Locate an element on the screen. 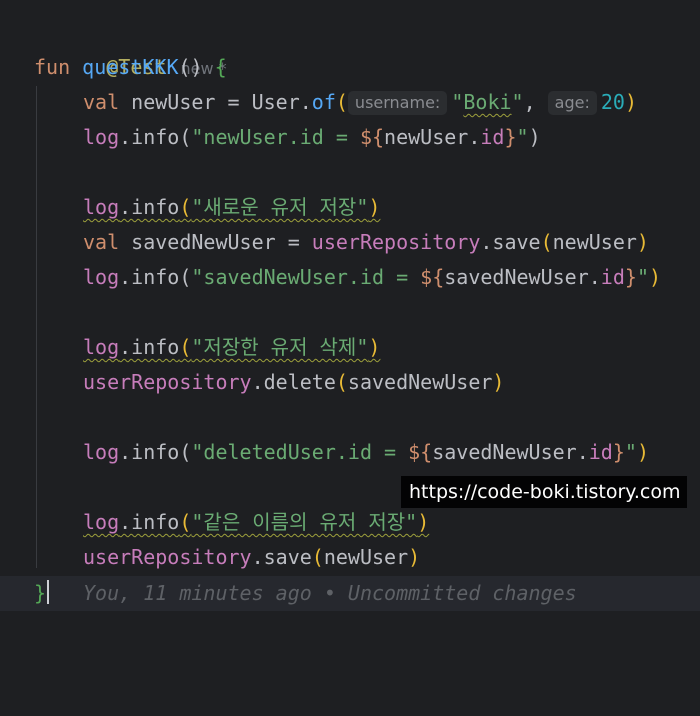 This screenshot has height=716, width=700. code-line-9: log.info("같은 이름의 유저 저장") is located at coordinates (350, 522).